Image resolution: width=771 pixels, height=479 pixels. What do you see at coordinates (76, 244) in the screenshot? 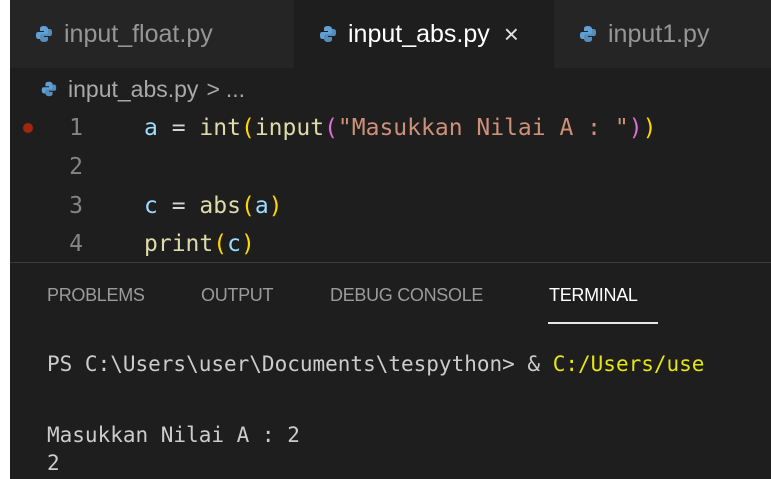
I see `line-number: 4` at bounding box center [76, 244].